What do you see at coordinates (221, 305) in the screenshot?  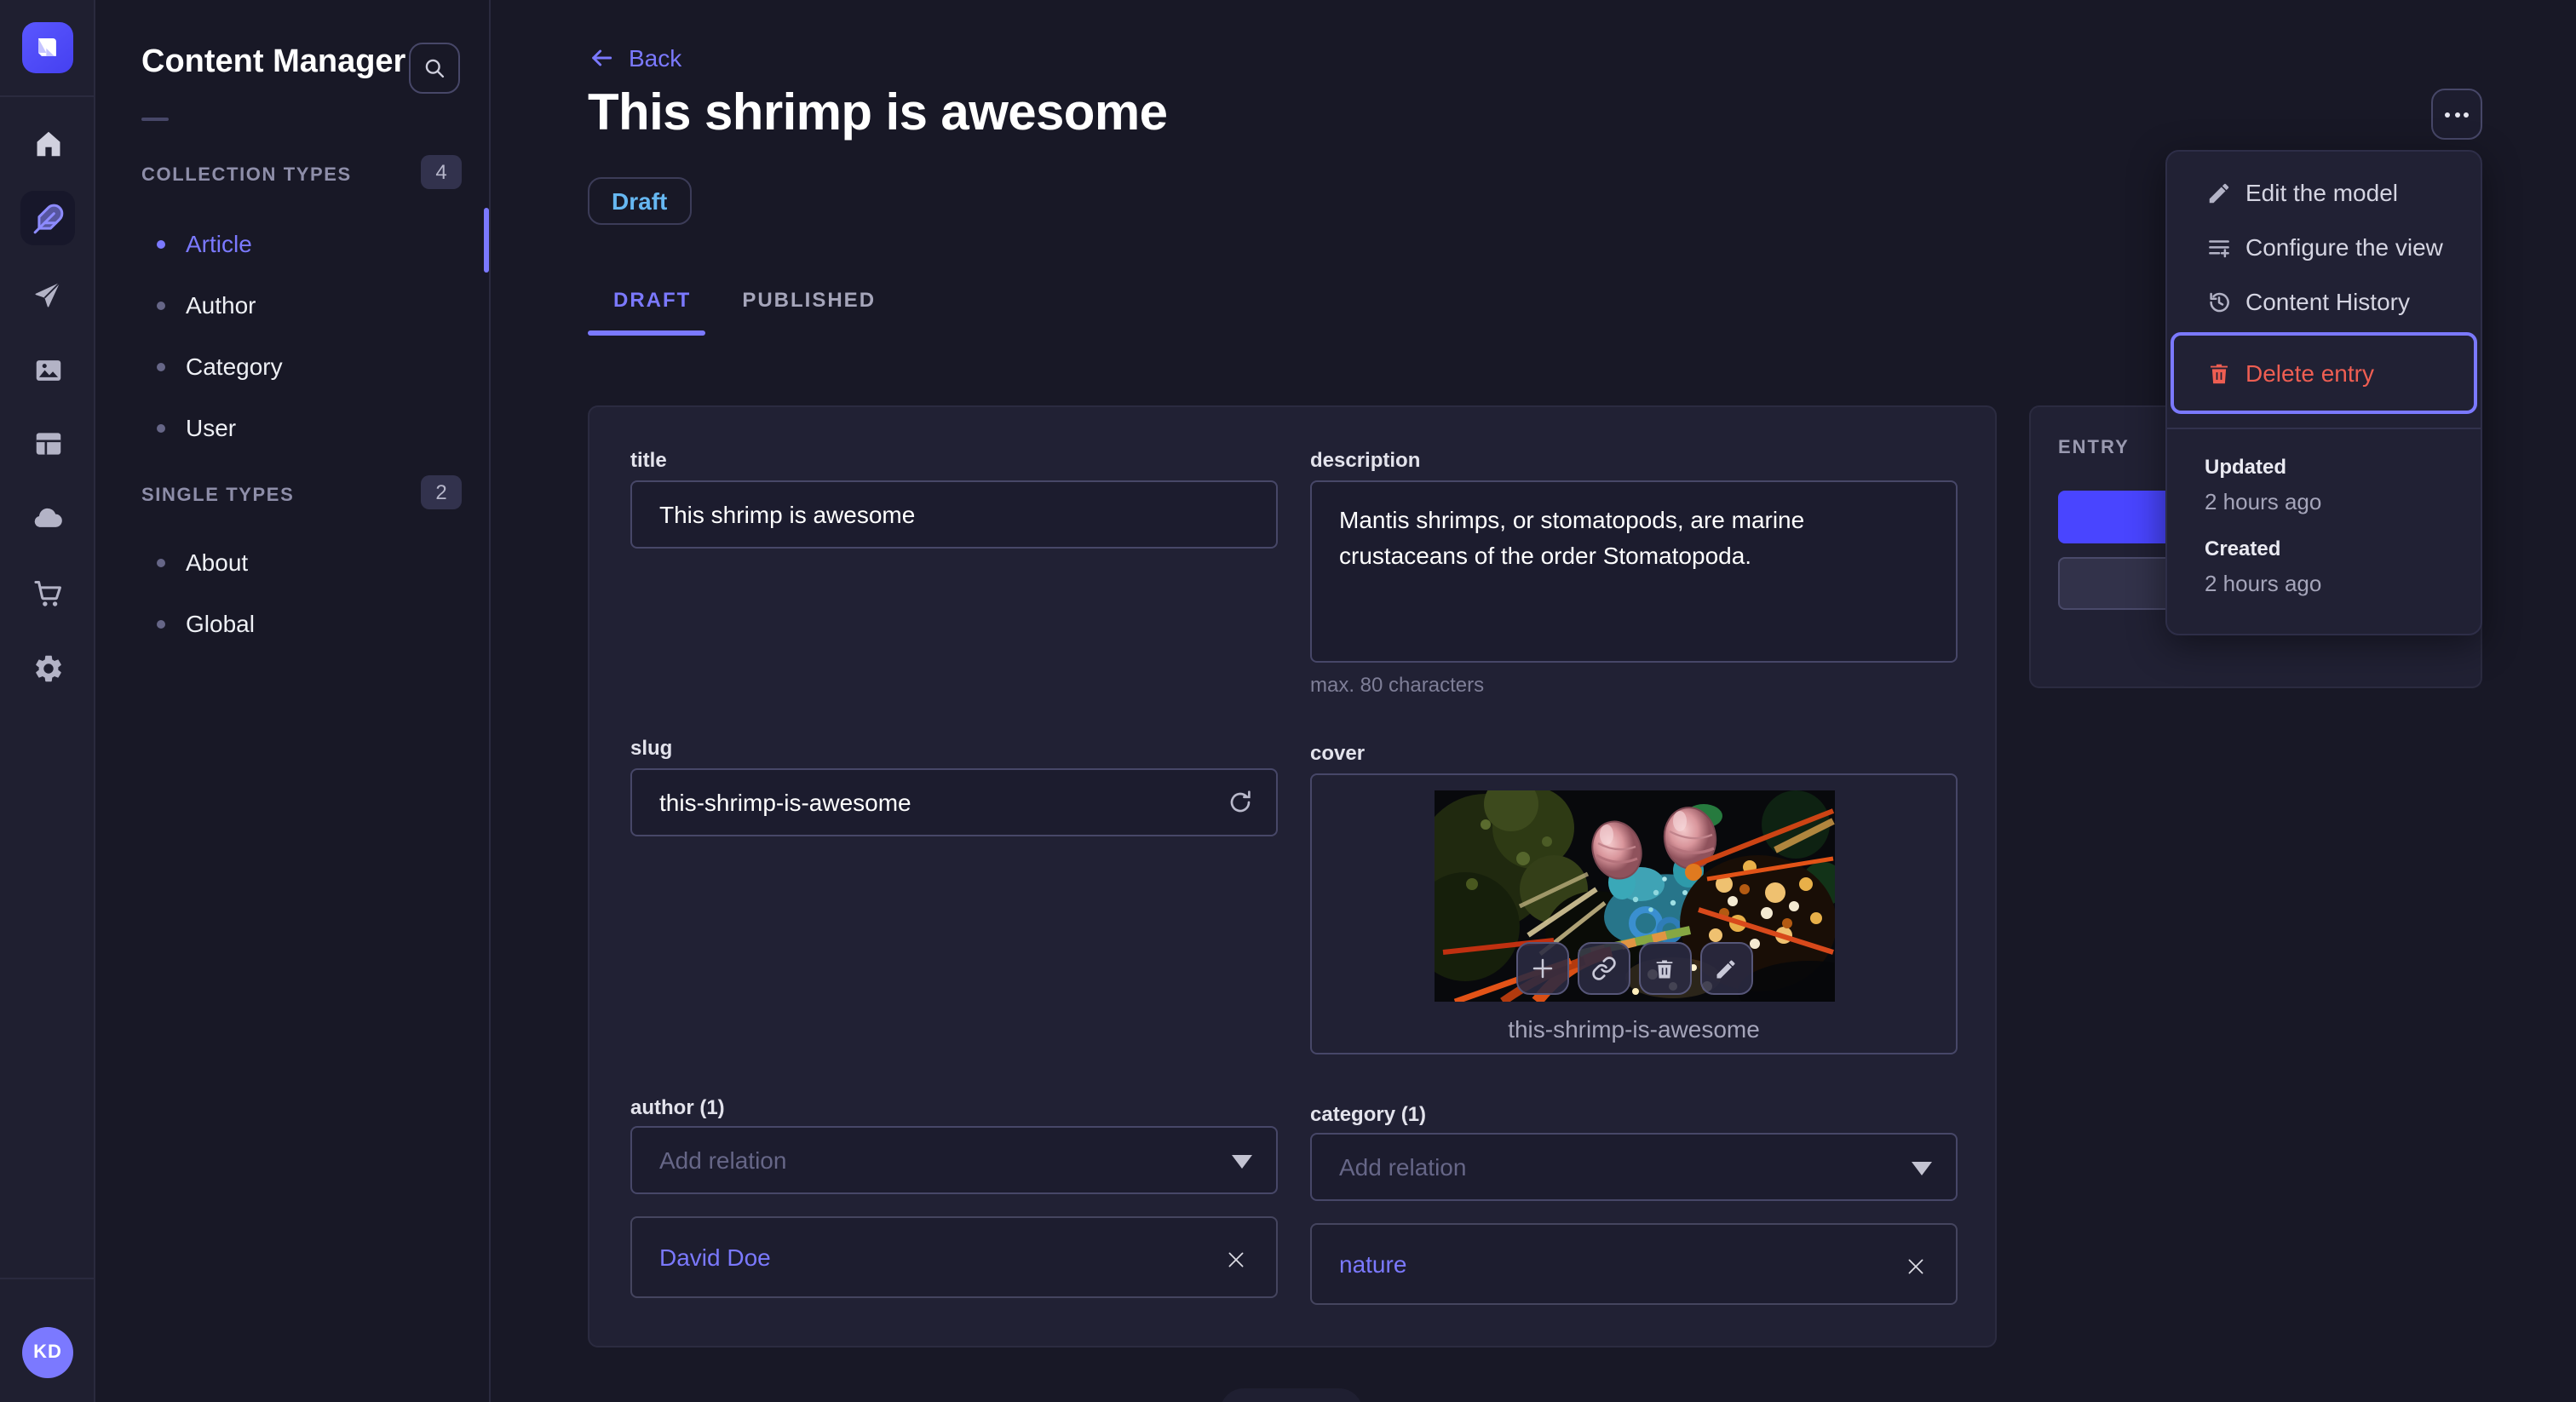 I see `subnav-item-label: Author` at bounding box center [221, 305].